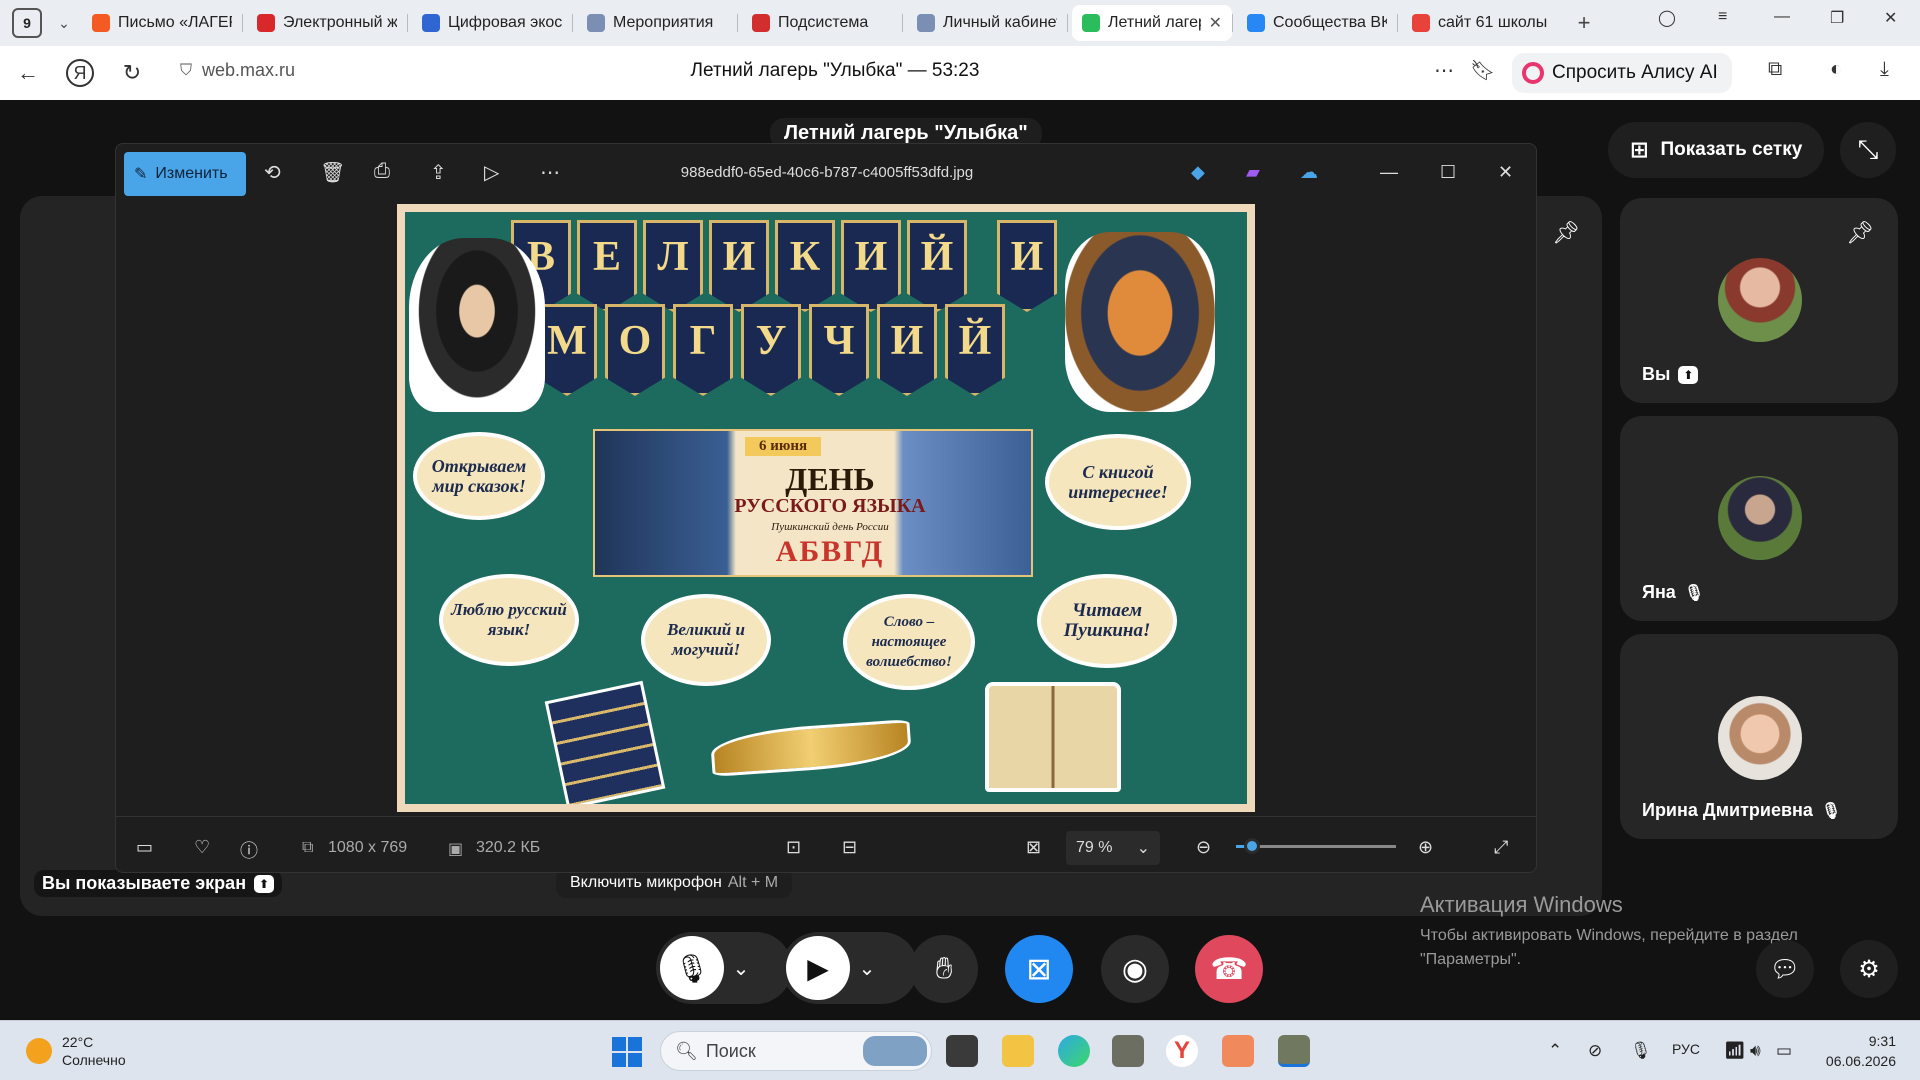 Image resolution: width=1920 pixels, height=1080 pixels. What do you see at coordinates (796, 1051) in the screenshot?
I see `taskbar-search: 🔍︎ Поиск` at bounding box center [796, 1051].